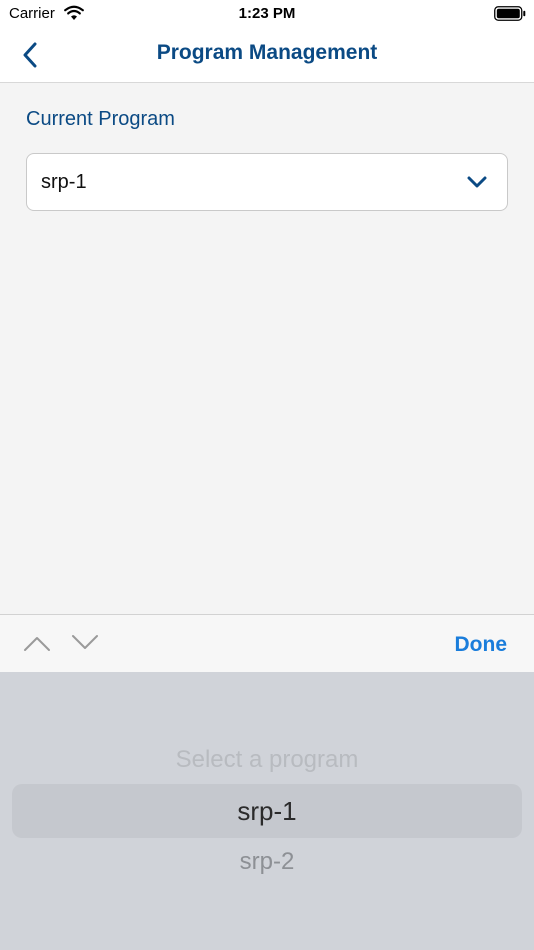  Describe the element at coordinates (267, 760) in the screenshot. I see `picker-option: Select a program` at that location.